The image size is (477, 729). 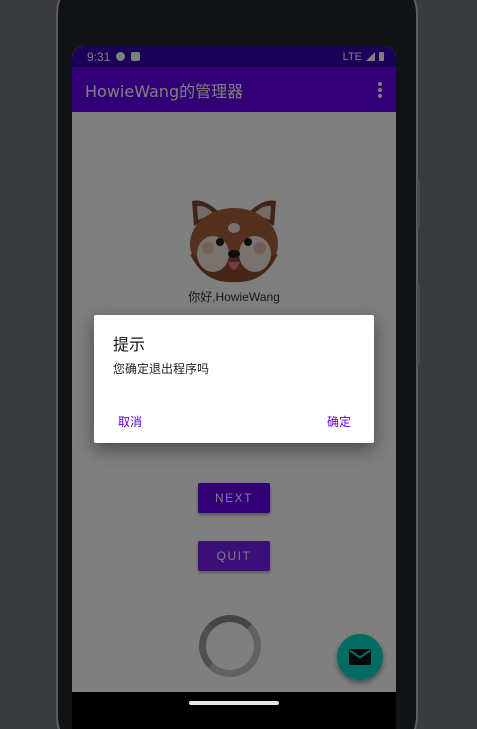 I want to click on alert-dialog: 提示 您确定退出程序吗 取消 确定, so click(x=234, y=379).